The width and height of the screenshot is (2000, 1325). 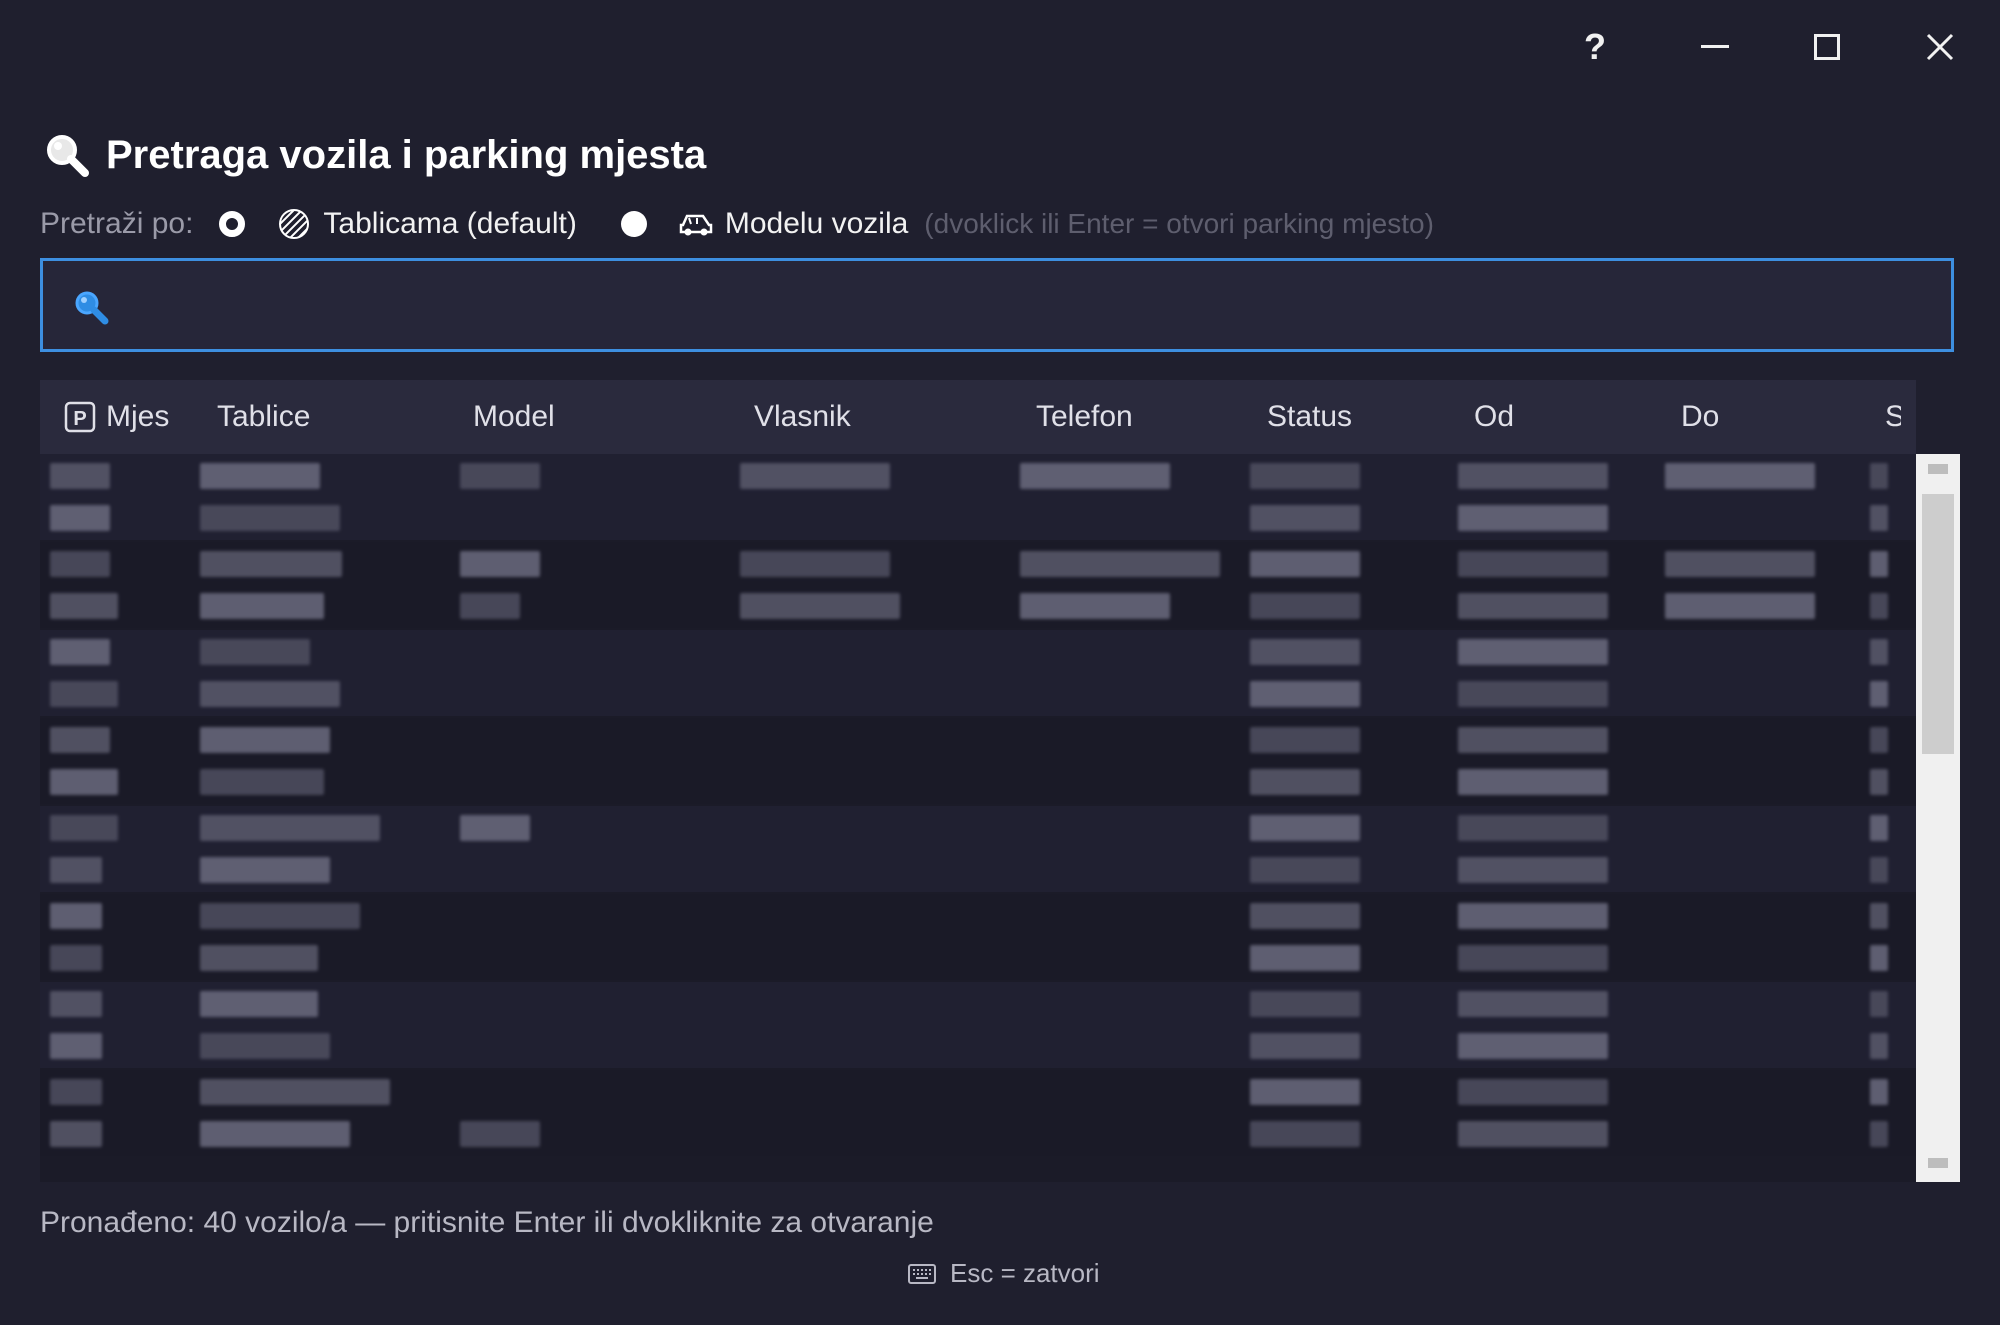 I want to click on svg-text: P, so click(x=79, y=419).